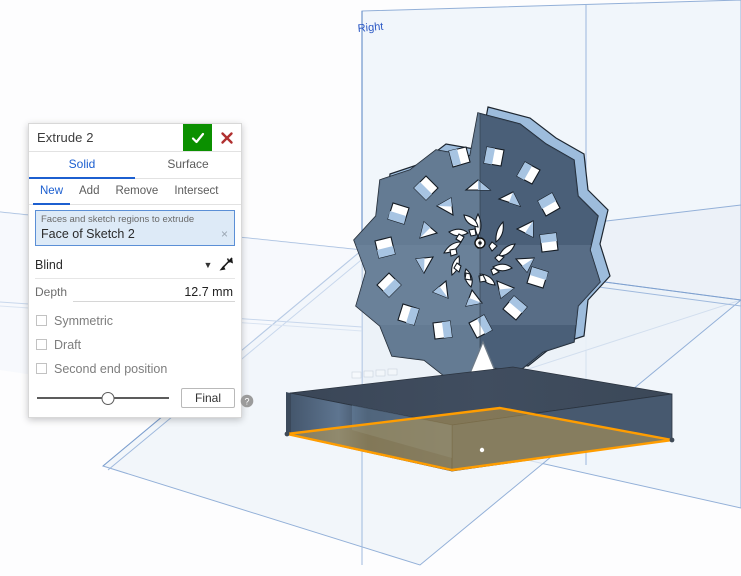 This screenshot has width=741, height=576. Describe the element at coordinates (41, 320) in the screenshot. I see `symmetric-checkbox` at that location.